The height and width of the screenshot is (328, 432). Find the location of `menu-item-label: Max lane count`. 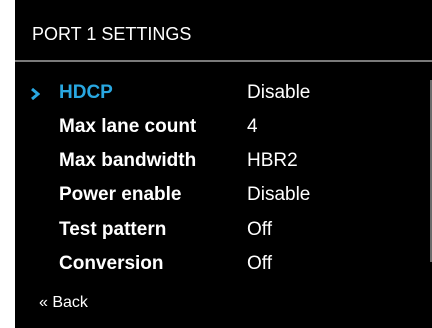

menu-item-label: Max lane count is located at coordinates (128, 126).